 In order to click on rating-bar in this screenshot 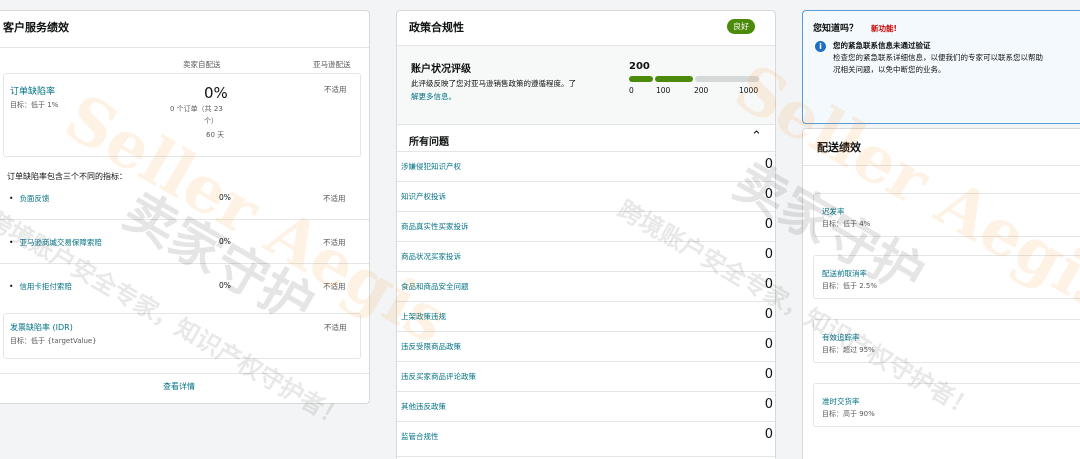, I will do `click(694, 79)`.